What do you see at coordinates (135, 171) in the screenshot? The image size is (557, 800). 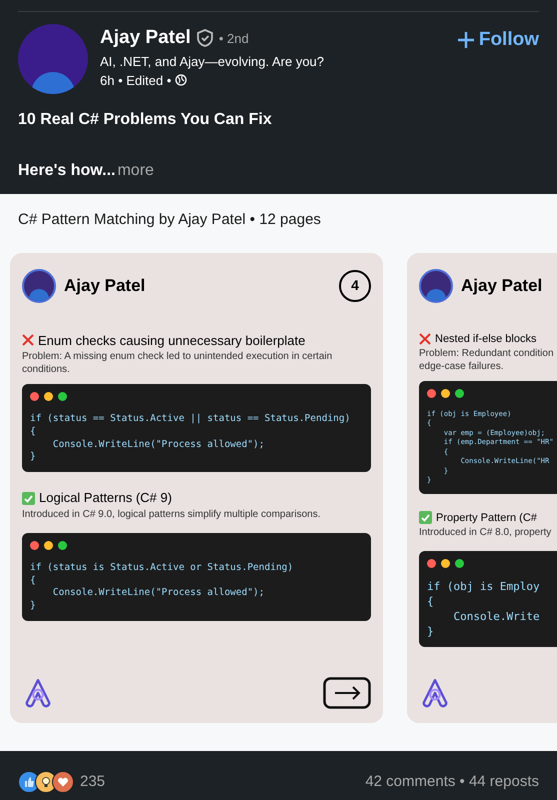 I see `see-more-link: more` at bounding box center [135, 171].